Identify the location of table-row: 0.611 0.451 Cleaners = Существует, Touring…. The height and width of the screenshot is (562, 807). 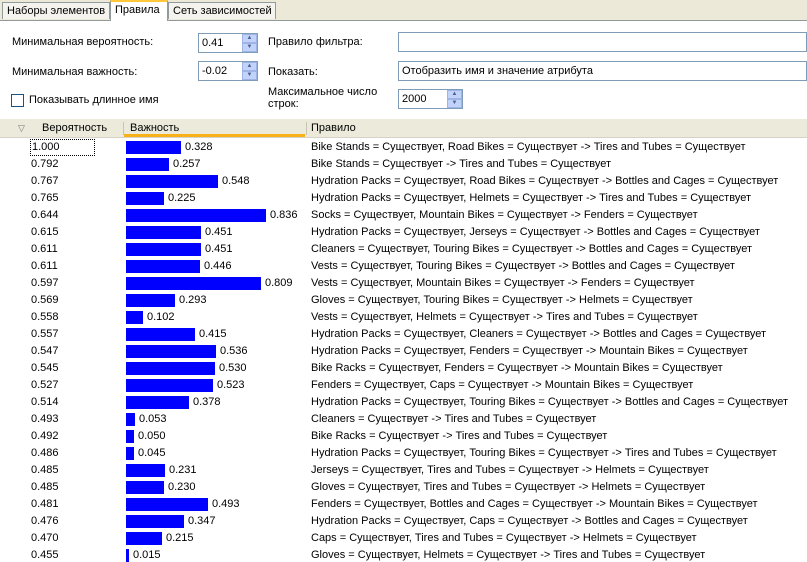
(403, 249).